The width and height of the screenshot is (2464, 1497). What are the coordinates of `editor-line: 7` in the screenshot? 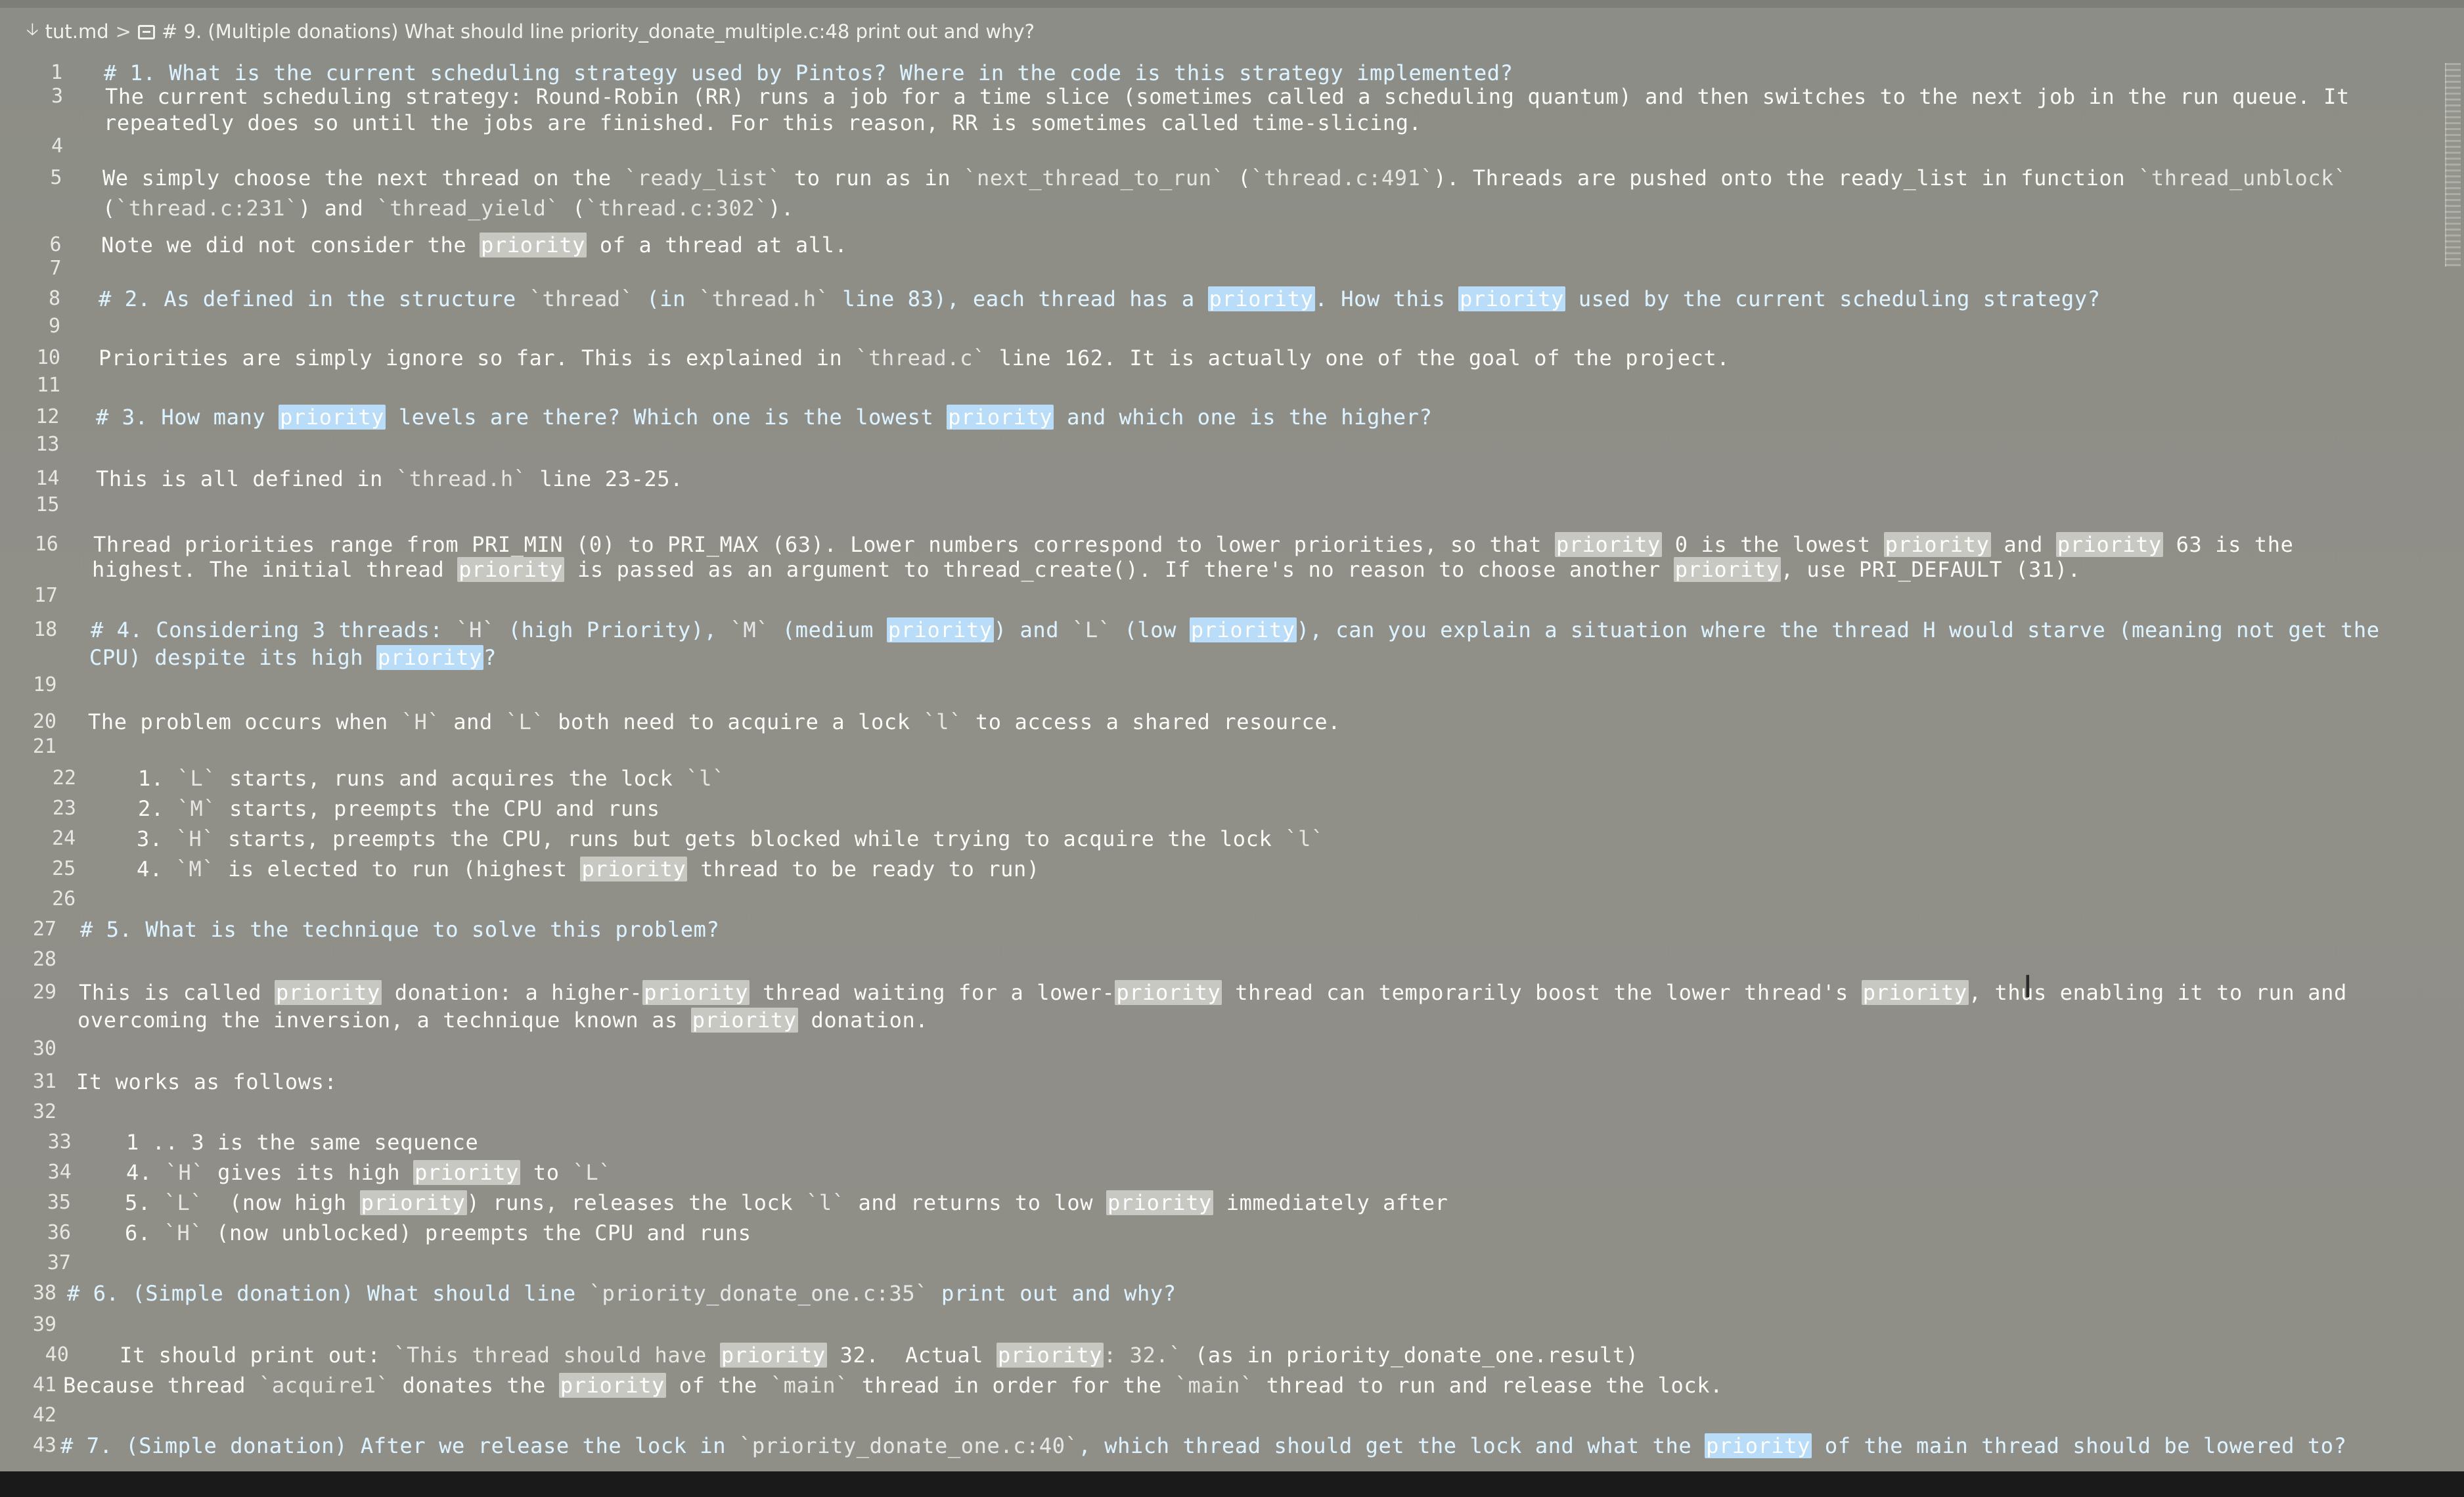 It's located at (1215, 269).